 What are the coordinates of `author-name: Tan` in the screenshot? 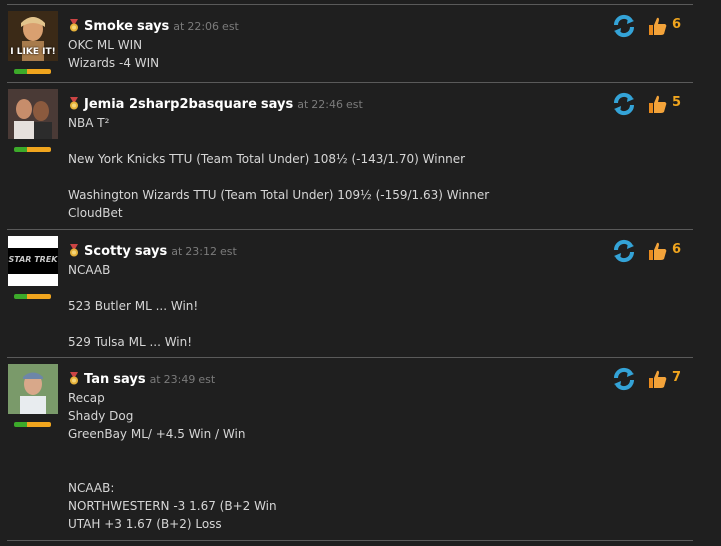 It's located at (96, 379).